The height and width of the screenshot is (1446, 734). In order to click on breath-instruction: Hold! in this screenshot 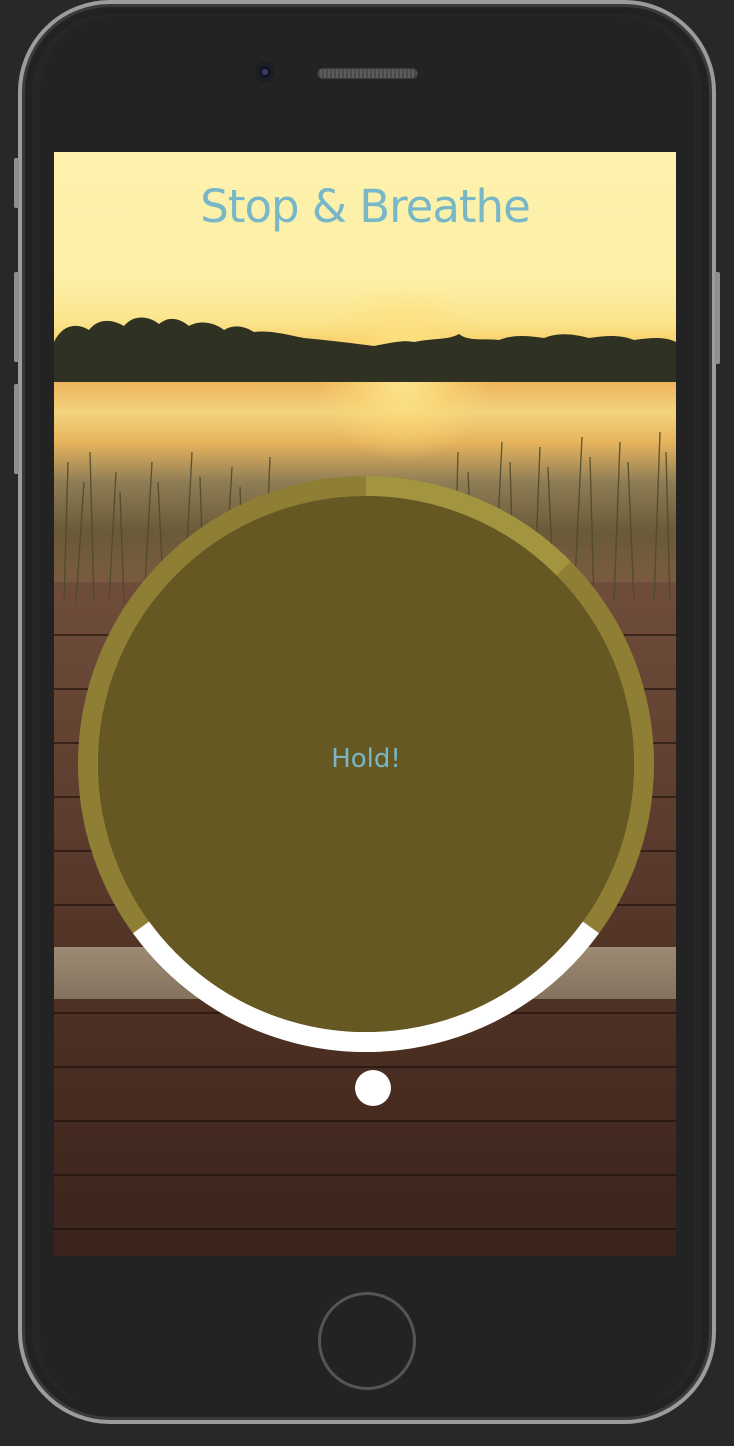, I will do `click(366, 759)`.